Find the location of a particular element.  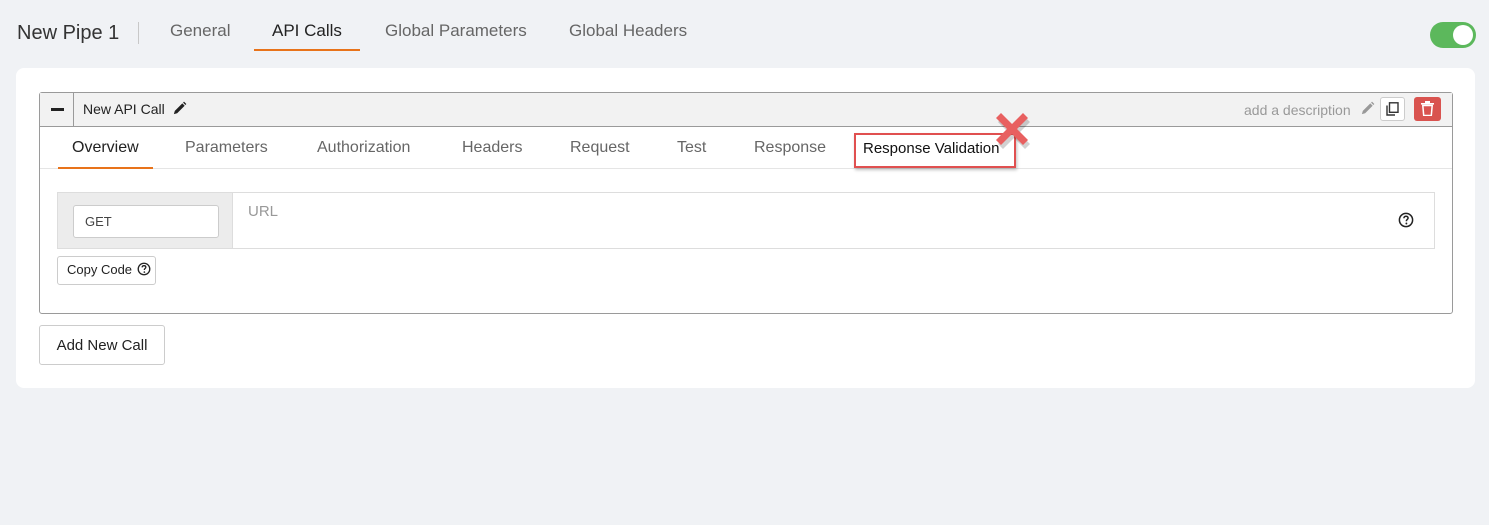

tab-test: Test is located at coordinates (691, 154).